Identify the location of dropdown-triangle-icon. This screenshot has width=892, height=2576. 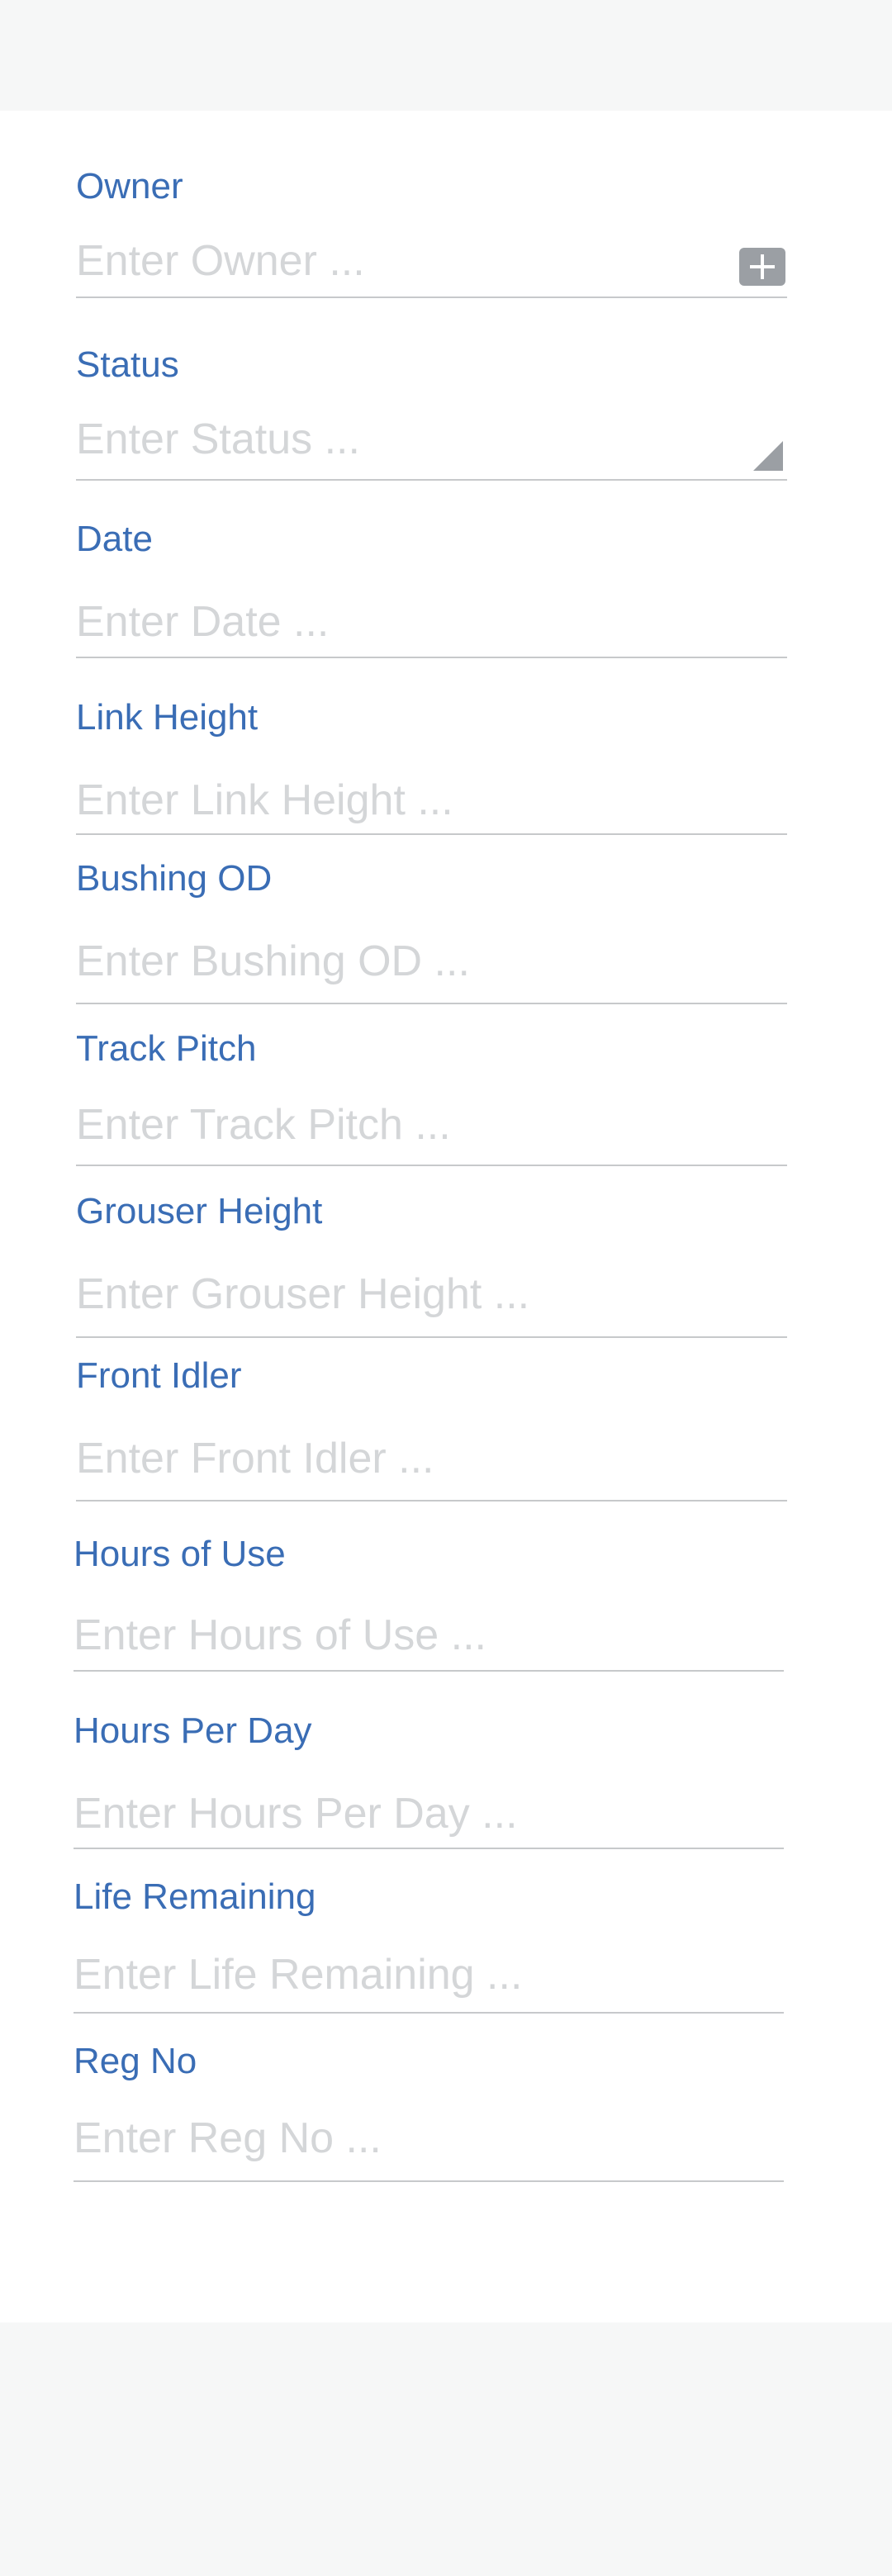
(768, 456).